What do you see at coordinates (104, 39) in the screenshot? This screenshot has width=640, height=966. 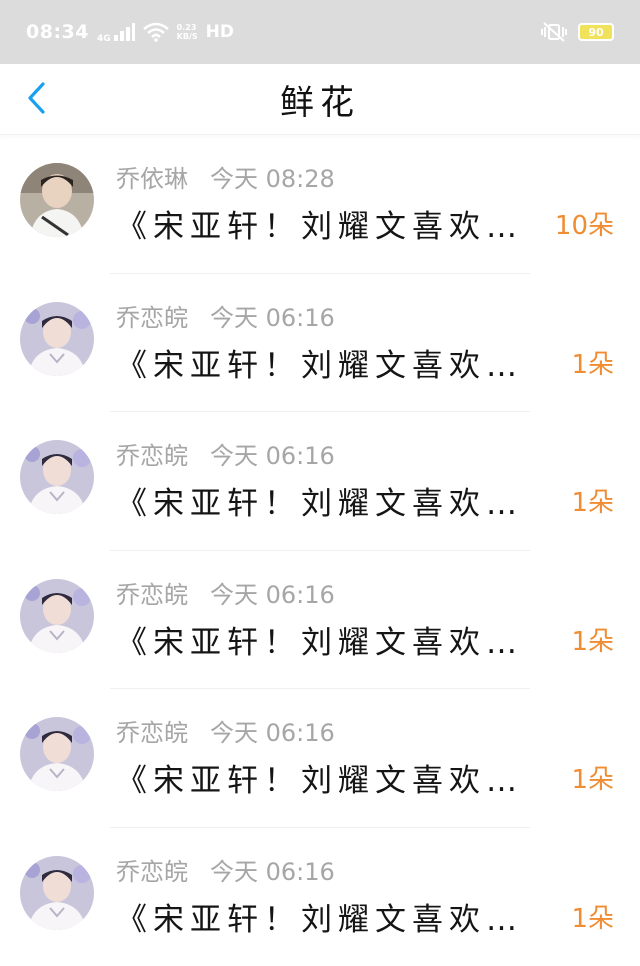 I see `network-label: 4G` at bounding box center [104, 39].